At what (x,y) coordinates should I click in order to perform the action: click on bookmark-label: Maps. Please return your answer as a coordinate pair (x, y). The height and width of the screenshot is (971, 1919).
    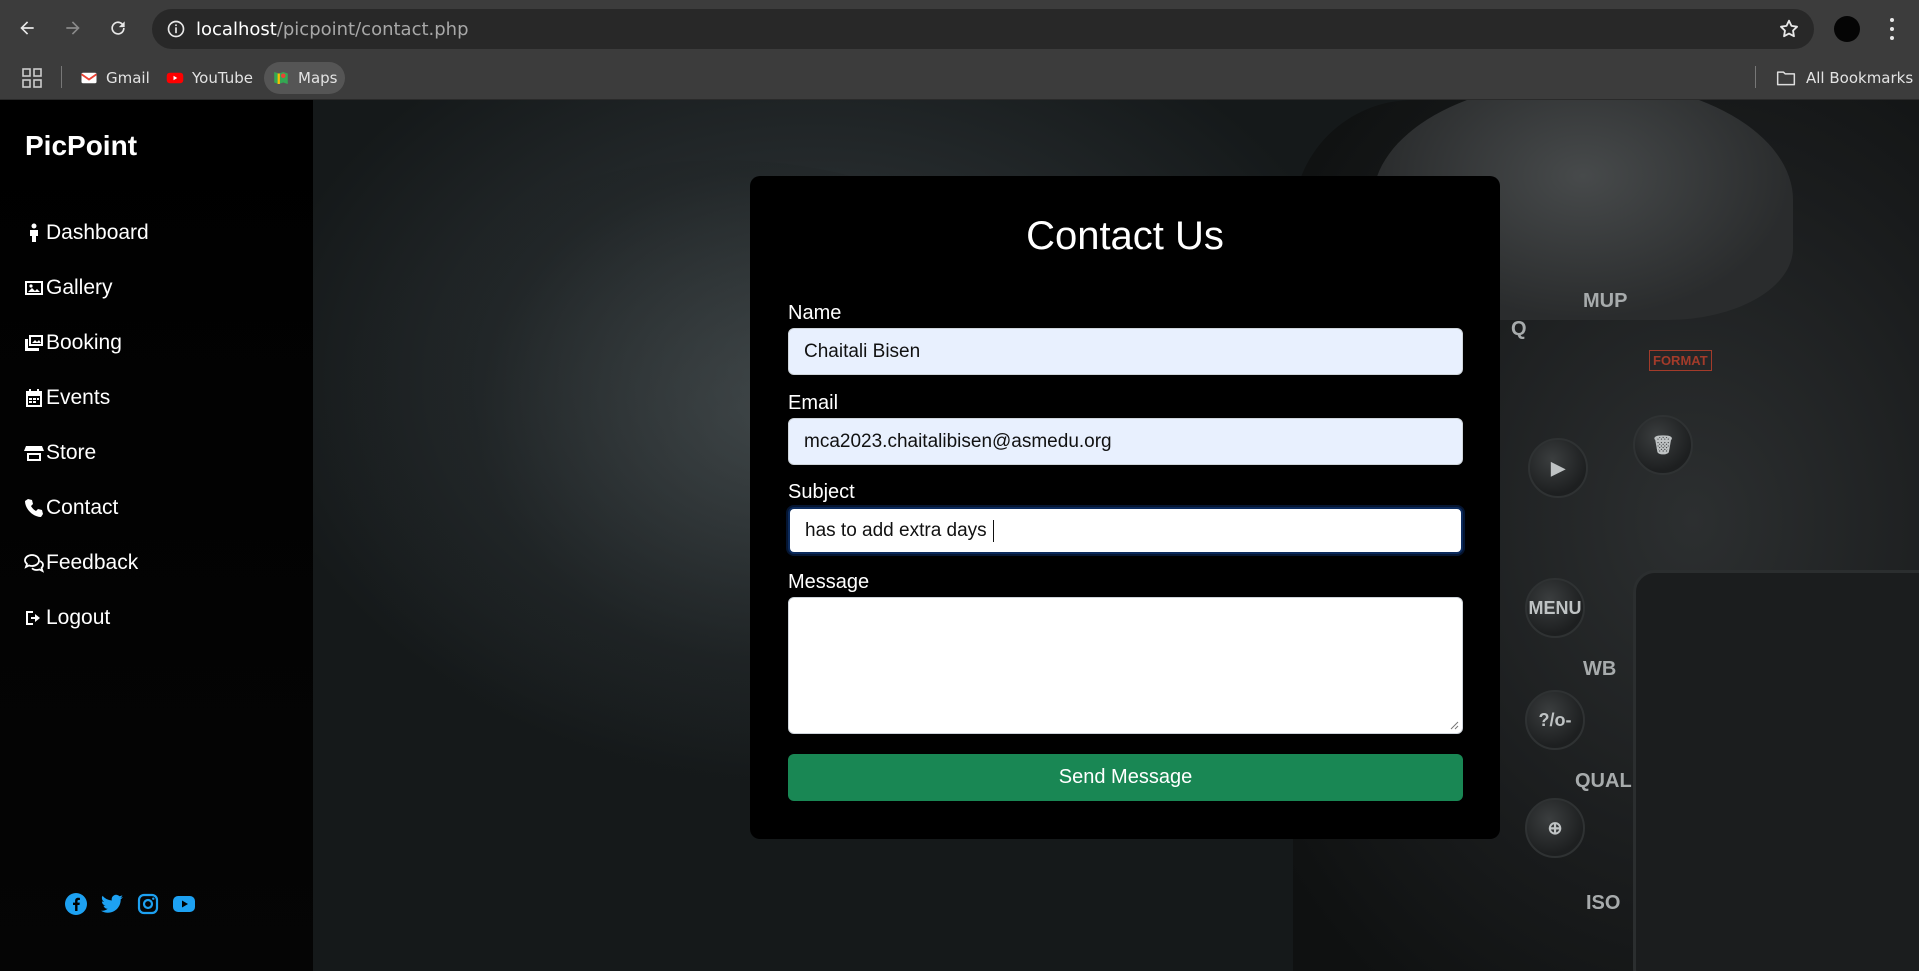
    Looking at the image, I should click on (318, 78).